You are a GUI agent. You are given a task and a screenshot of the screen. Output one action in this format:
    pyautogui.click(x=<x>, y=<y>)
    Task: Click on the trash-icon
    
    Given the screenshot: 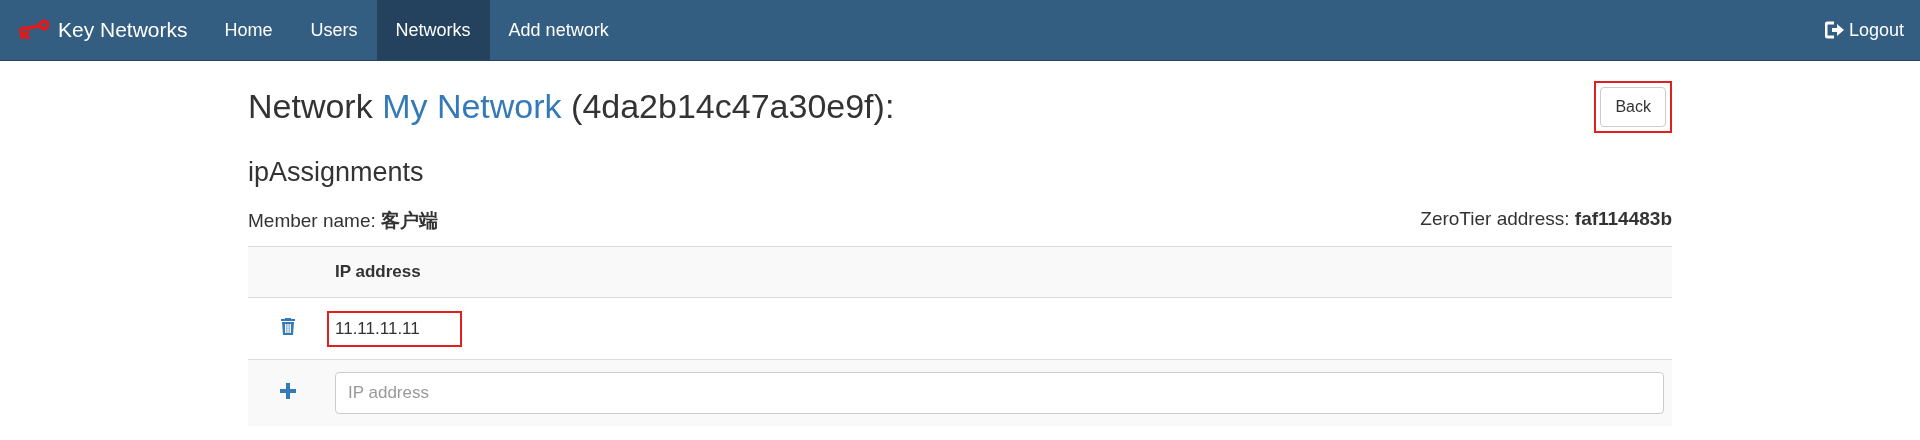 What is the action you would take?
    pyautogui.click(x=287, y=326)
    